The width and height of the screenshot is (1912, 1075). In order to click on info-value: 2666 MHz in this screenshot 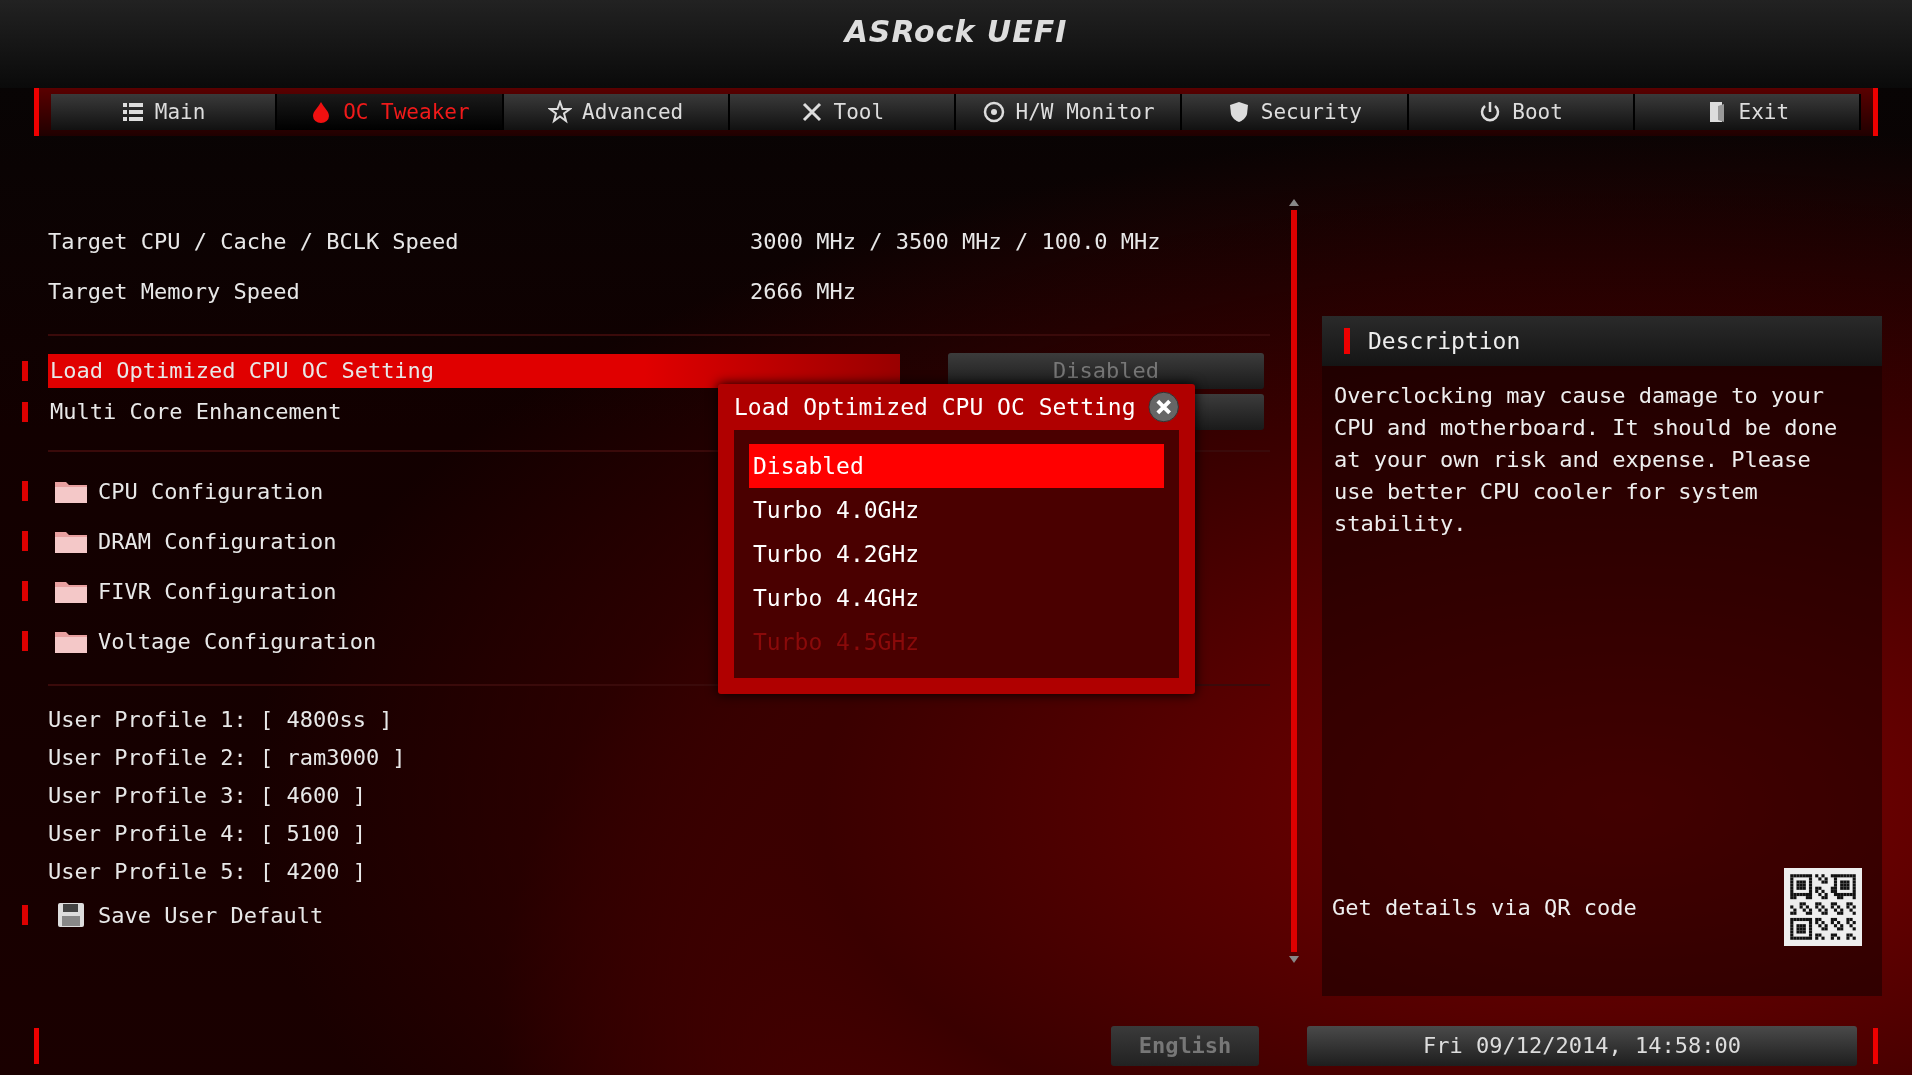, I will do `click(803, 291)`.